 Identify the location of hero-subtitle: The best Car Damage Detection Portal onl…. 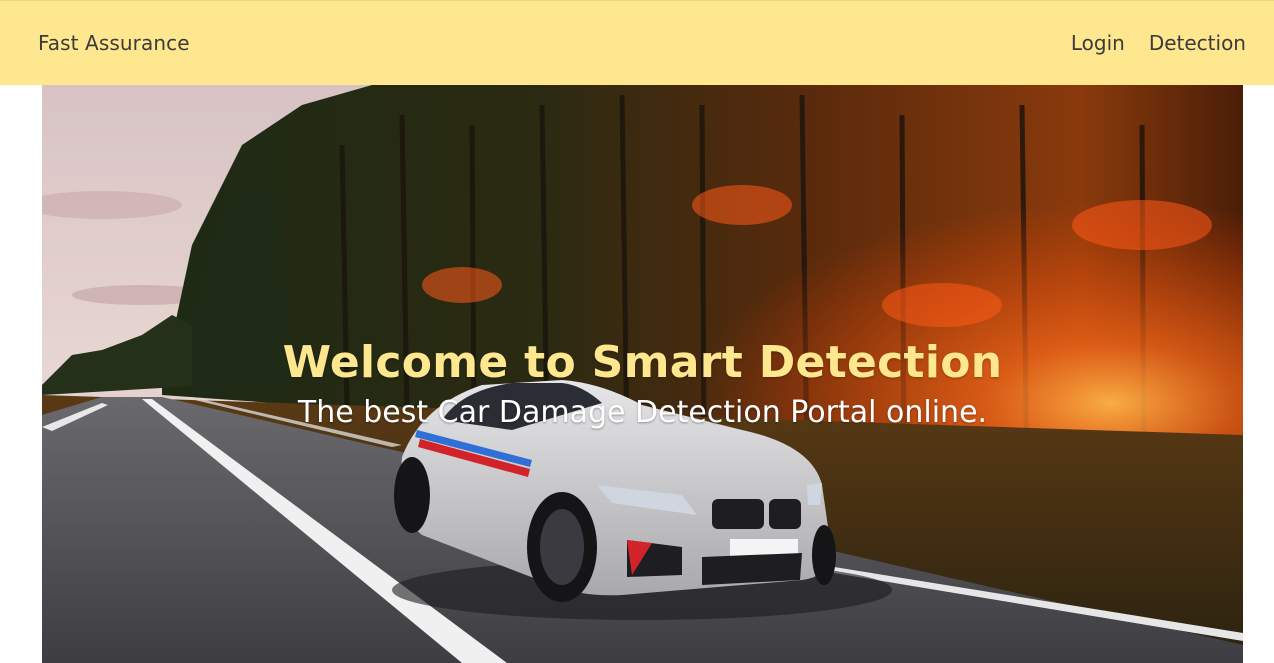
(642, 412).